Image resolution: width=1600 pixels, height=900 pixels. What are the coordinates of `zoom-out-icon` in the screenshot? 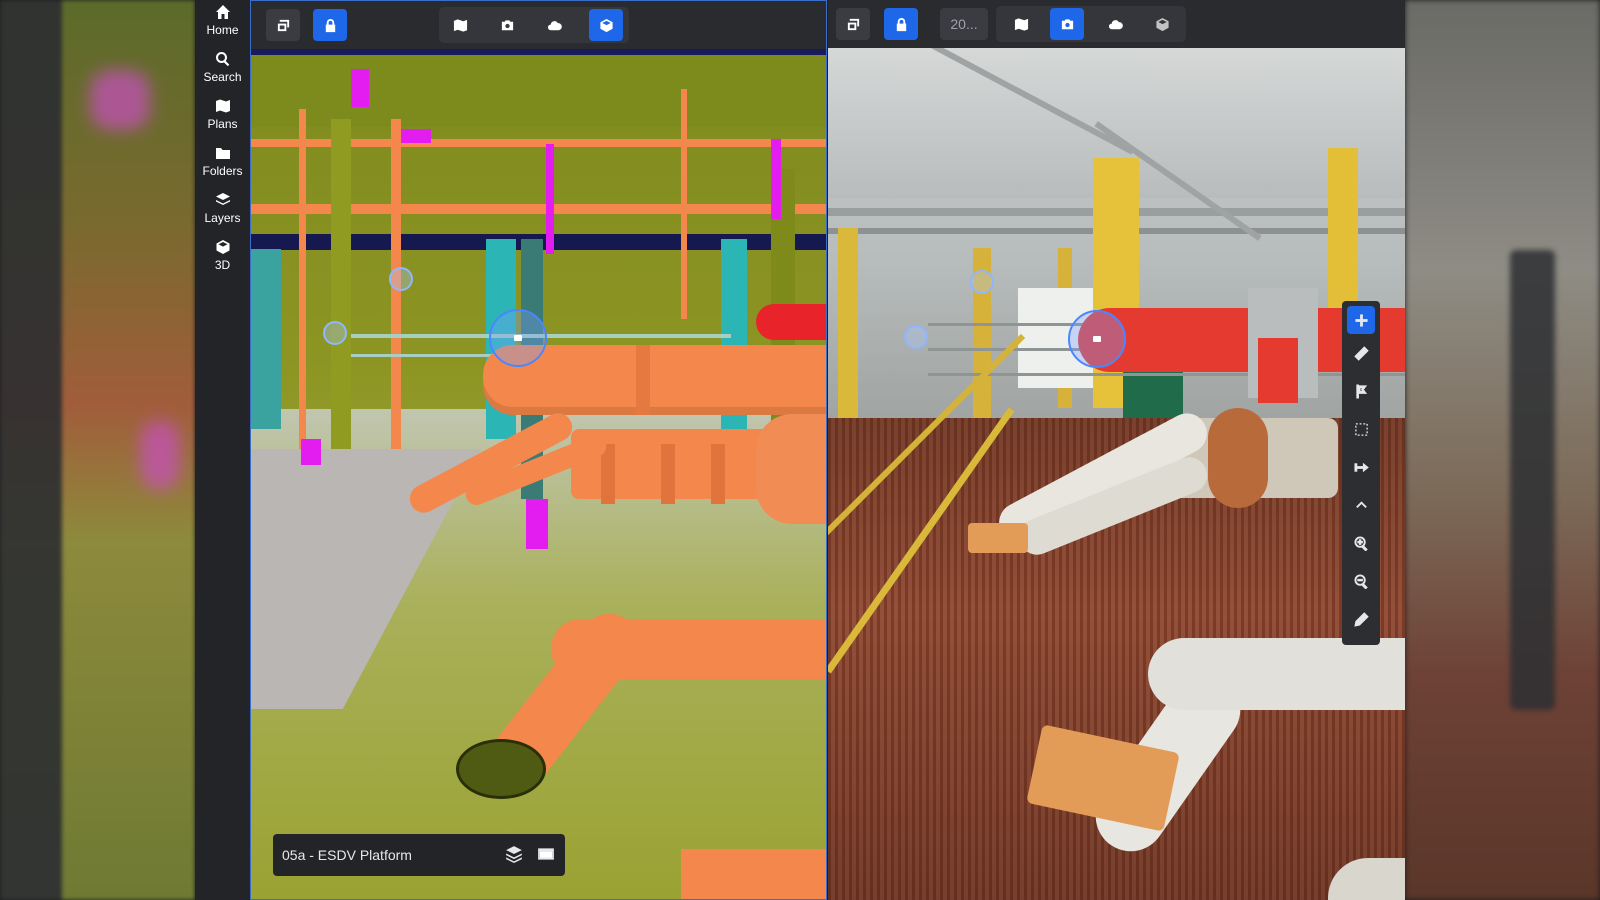 It's located at (1360, 581).